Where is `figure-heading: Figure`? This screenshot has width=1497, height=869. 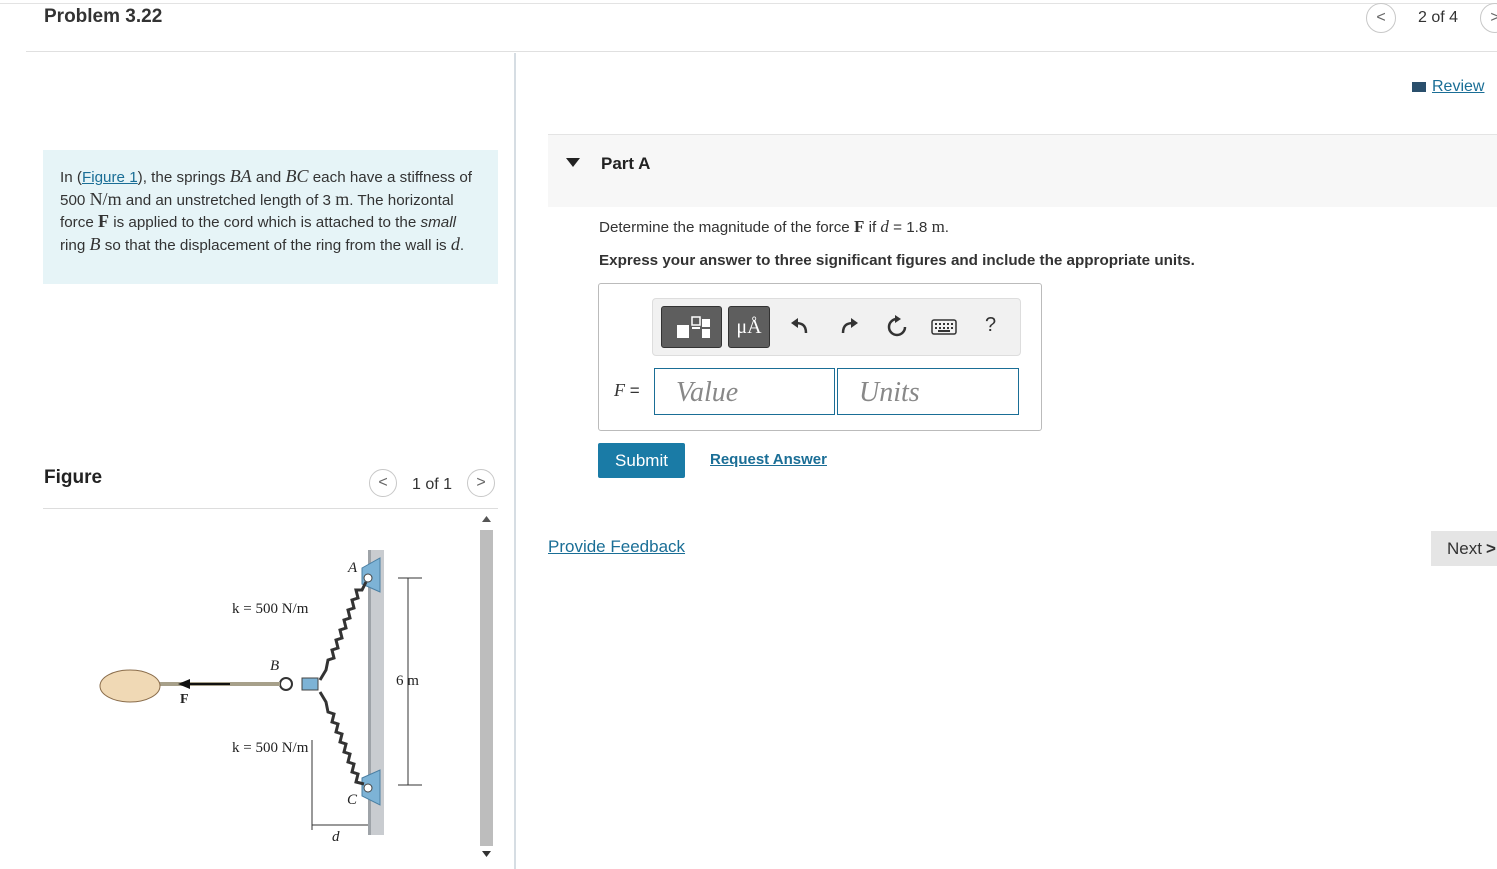
figure-heading: Figure is located at coordinates (73, 477).